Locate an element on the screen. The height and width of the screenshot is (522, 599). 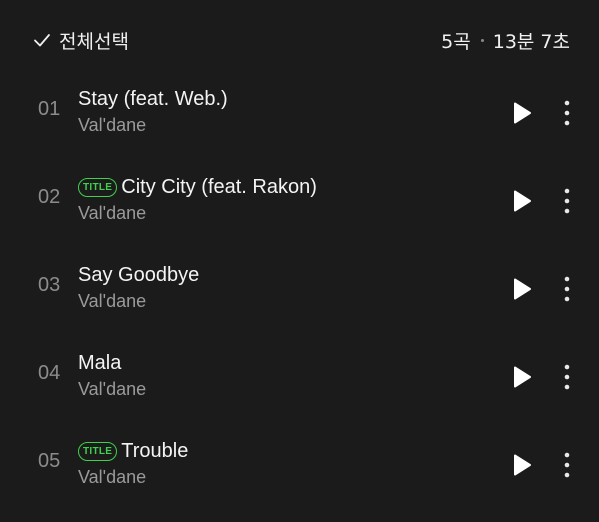
track-title-line: Stay (feat. Web.) is located at coordinates (278, 99).